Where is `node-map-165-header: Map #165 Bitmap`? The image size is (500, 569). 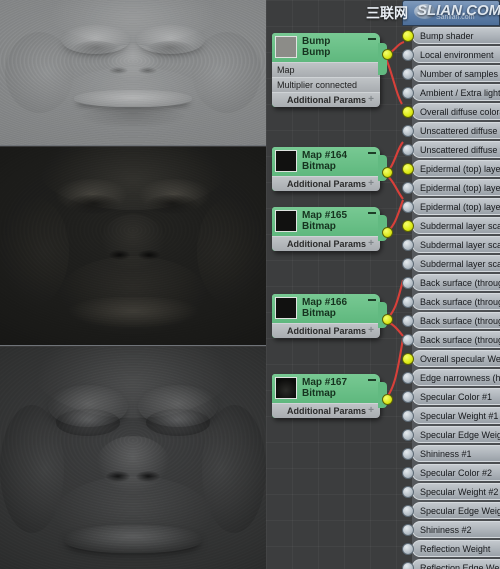
node-map-165-header: Map #165 Bitmap is located at coordinates (326, 222).